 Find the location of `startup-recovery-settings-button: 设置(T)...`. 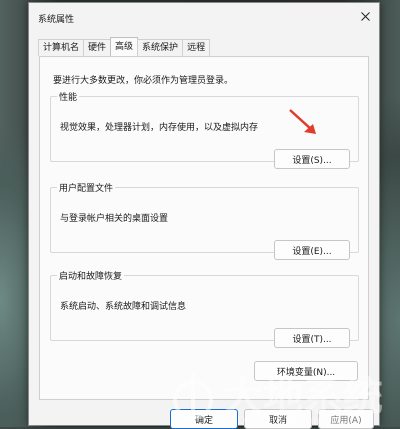

startup-recovery-settings-button: 设置(T)... is located at coordinates (312, 338).